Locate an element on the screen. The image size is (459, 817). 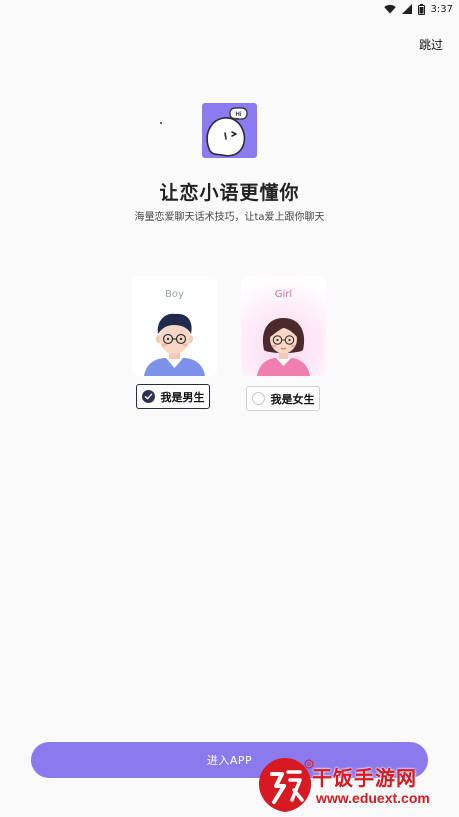
page-title: 让恋小语更懂你 is located at coordinates (229, 193).